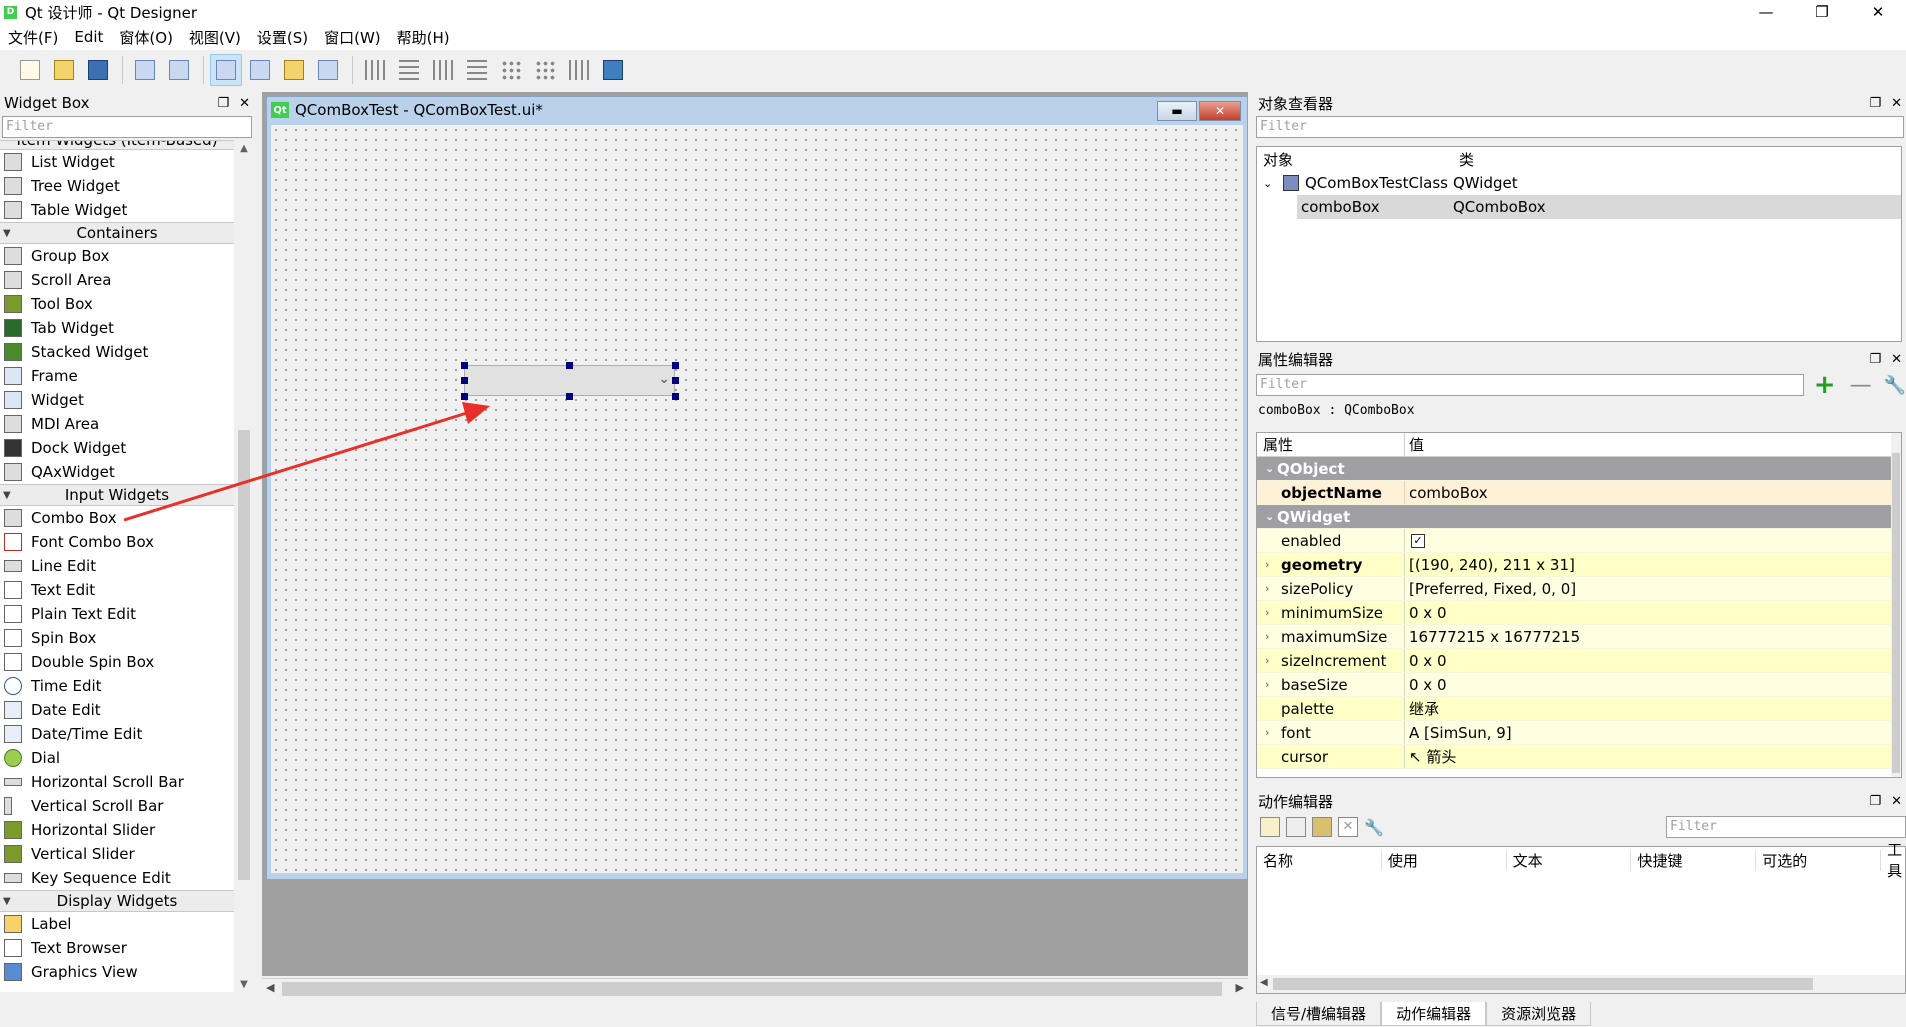 Image resolution: width=1906 pixels, height=1027 pixels. I want to click on widget-item: Group Box, so click(117, 256).